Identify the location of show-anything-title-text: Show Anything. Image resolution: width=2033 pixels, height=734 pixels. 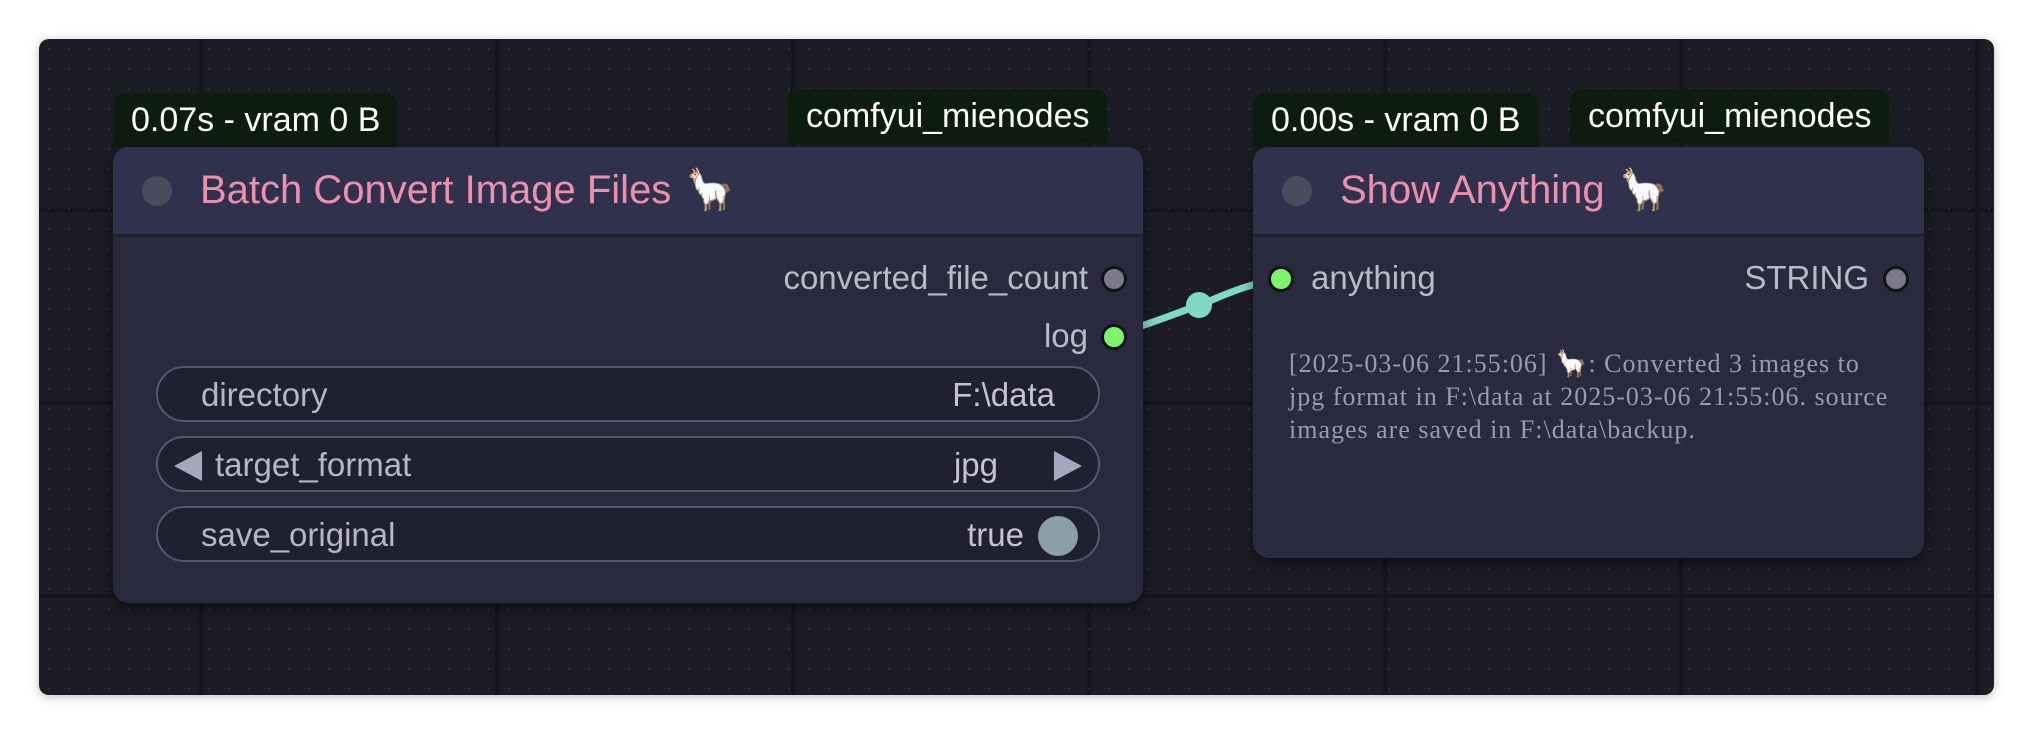
(1472, 190).